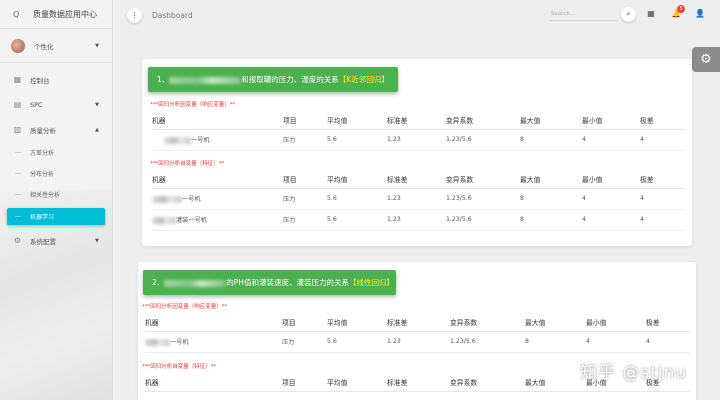 The image size is (720, 400). I want to click on chart-icon: ▤, so click(17, 104).